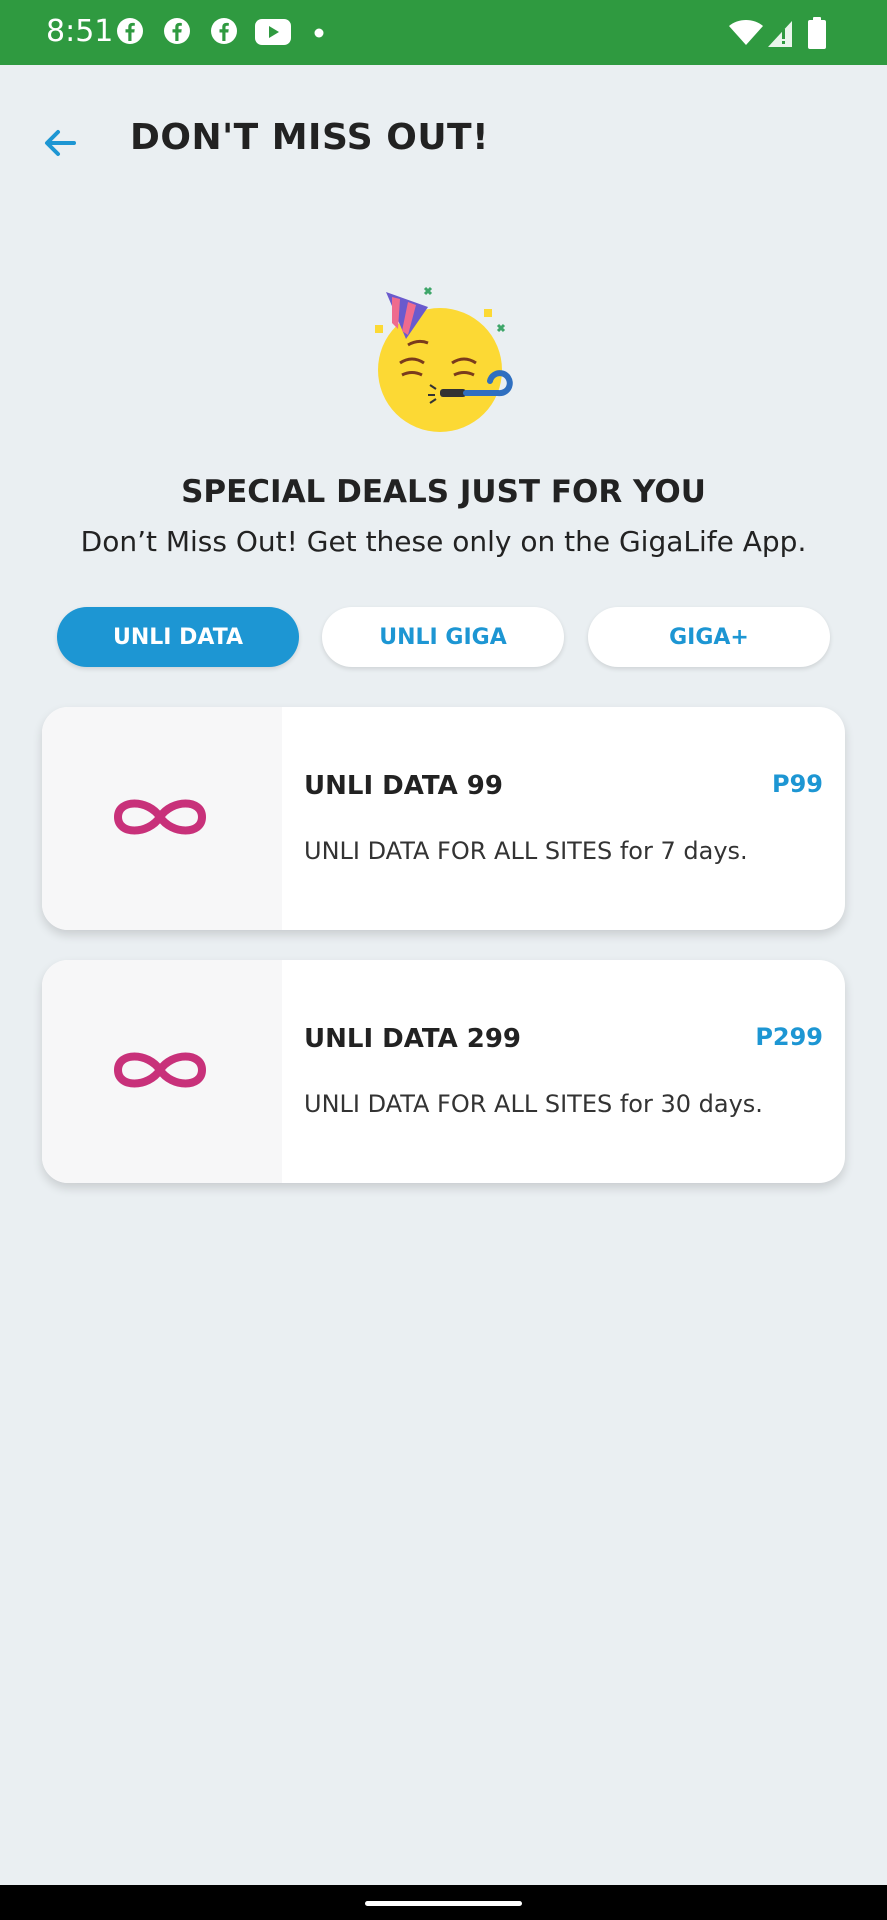 Image resolution: width=887 pixels, height=1920 pixels. What do you see at coordinates (533, 1104) in the screenshot?
I see `offer-description: UNLI DATA FOR ALL SITES for 30 days.` at bounding box center [533, 1104].